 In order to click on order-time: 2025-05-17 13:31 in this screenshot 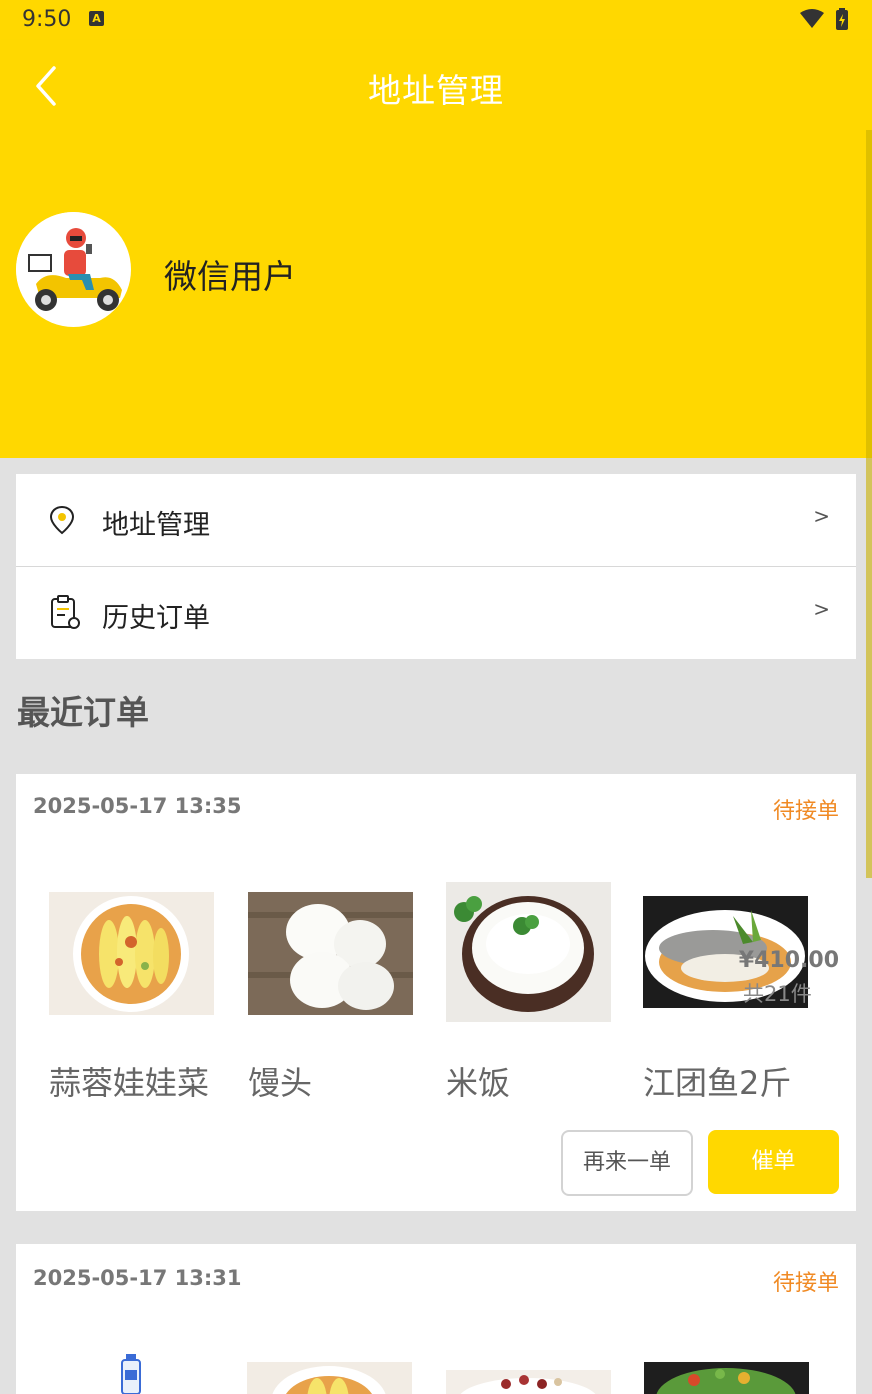, I will do `click(137, 1278)`.